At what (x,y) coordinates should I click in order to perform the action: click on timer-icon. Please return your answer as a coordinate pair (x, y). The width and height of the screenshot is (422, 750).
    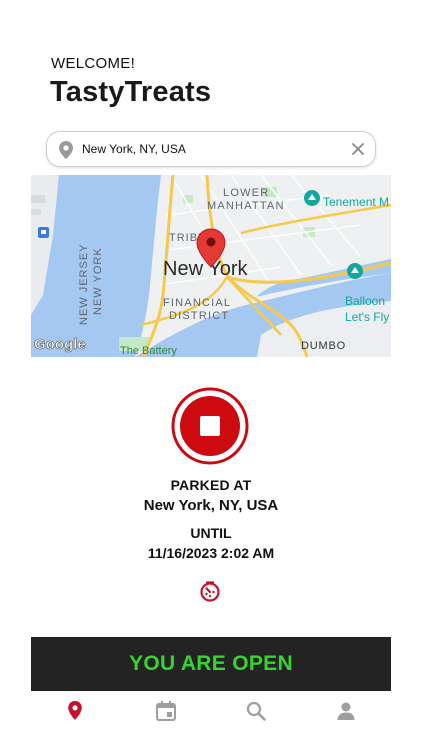
    Looking at the image, I should click on (210, 591).